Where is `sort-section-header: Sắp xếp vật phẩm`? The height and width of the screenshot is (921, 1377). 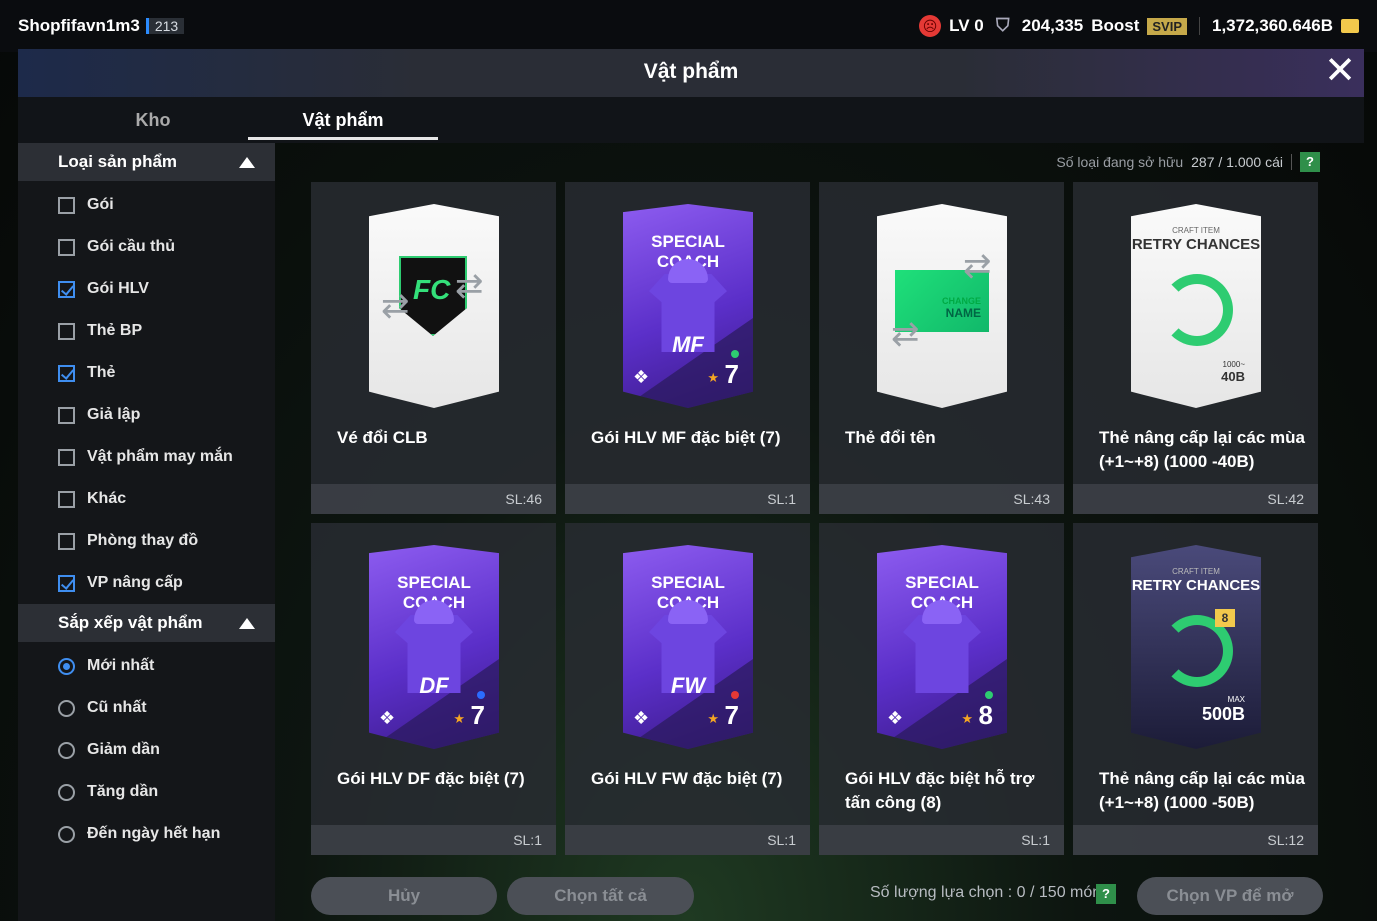
sort-section-header: Sắp xếp vật phẩm is located at coordinates (146, 623).